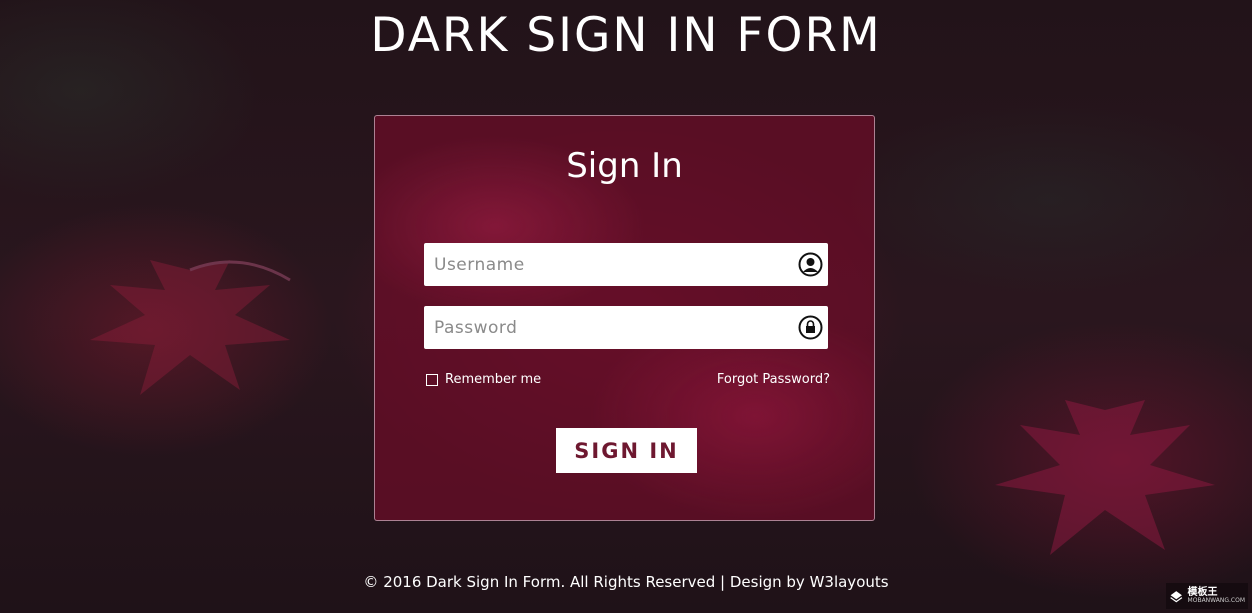 This screenshot has height=613, width=1252. What do you see at coordinates (626, 35) in the screenshot?
I see `page-title: DARK SIGN IN FORM` at bounding box center [626, 35].